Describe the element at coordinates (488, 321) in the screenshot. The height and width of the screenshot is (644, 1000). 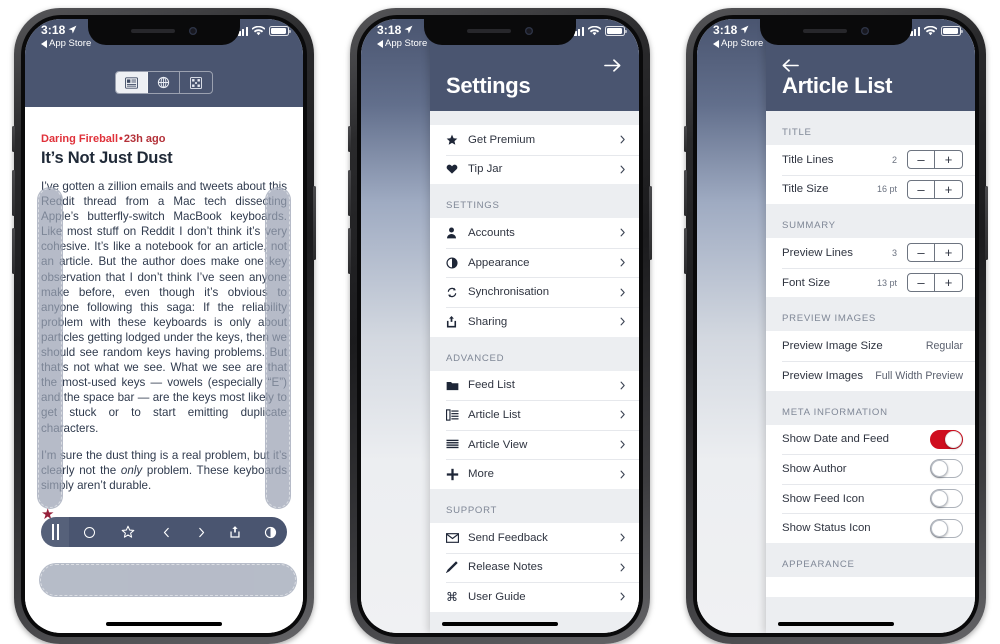
I see `settings-row-label: Sharing` at that location.